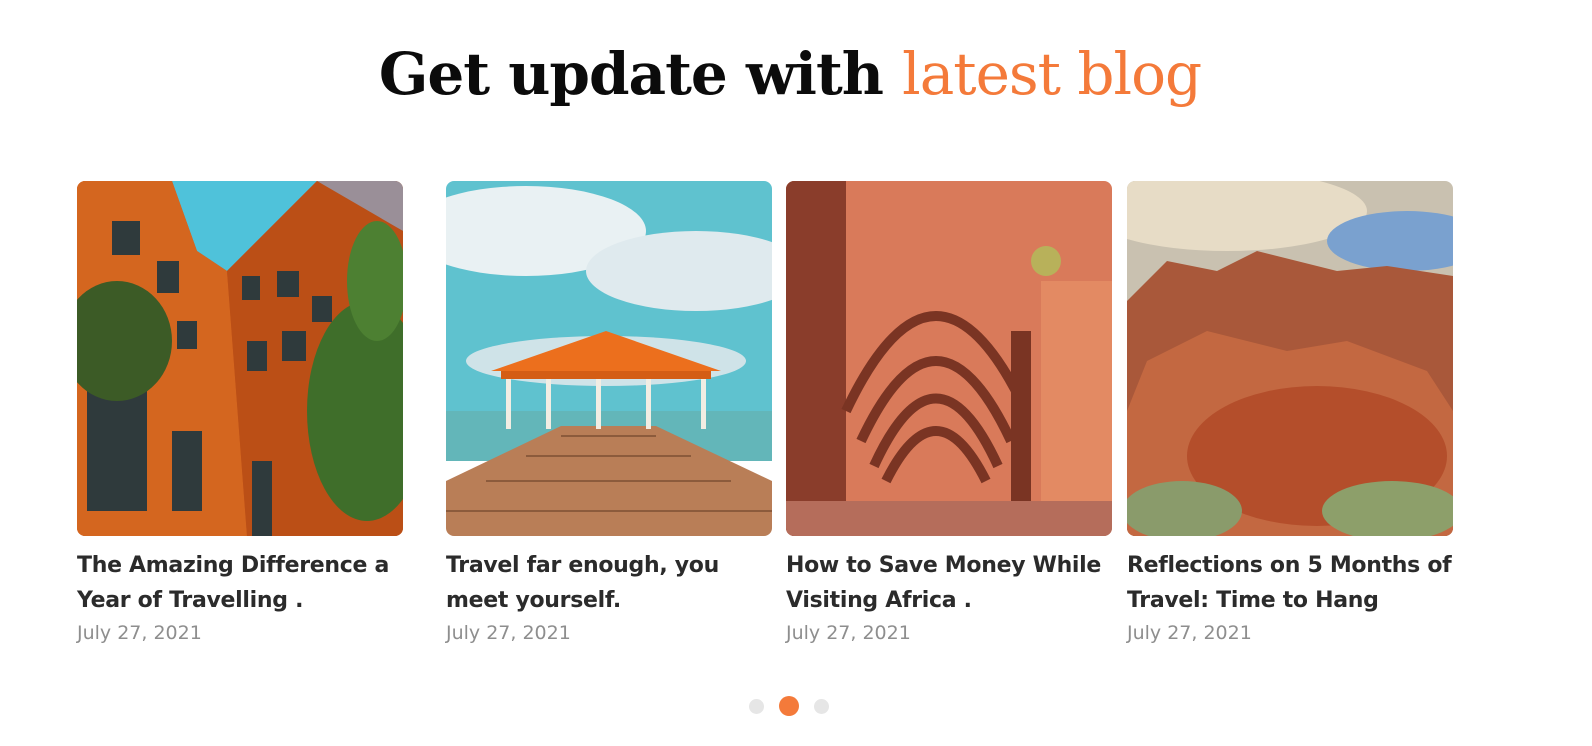 The width and height of the screenshot is (1592, 746). Describe the element at coordinates (609, 583) in the screenshot. I see `blog-card-title: Travel far enough, you meet yourself.` at that location.